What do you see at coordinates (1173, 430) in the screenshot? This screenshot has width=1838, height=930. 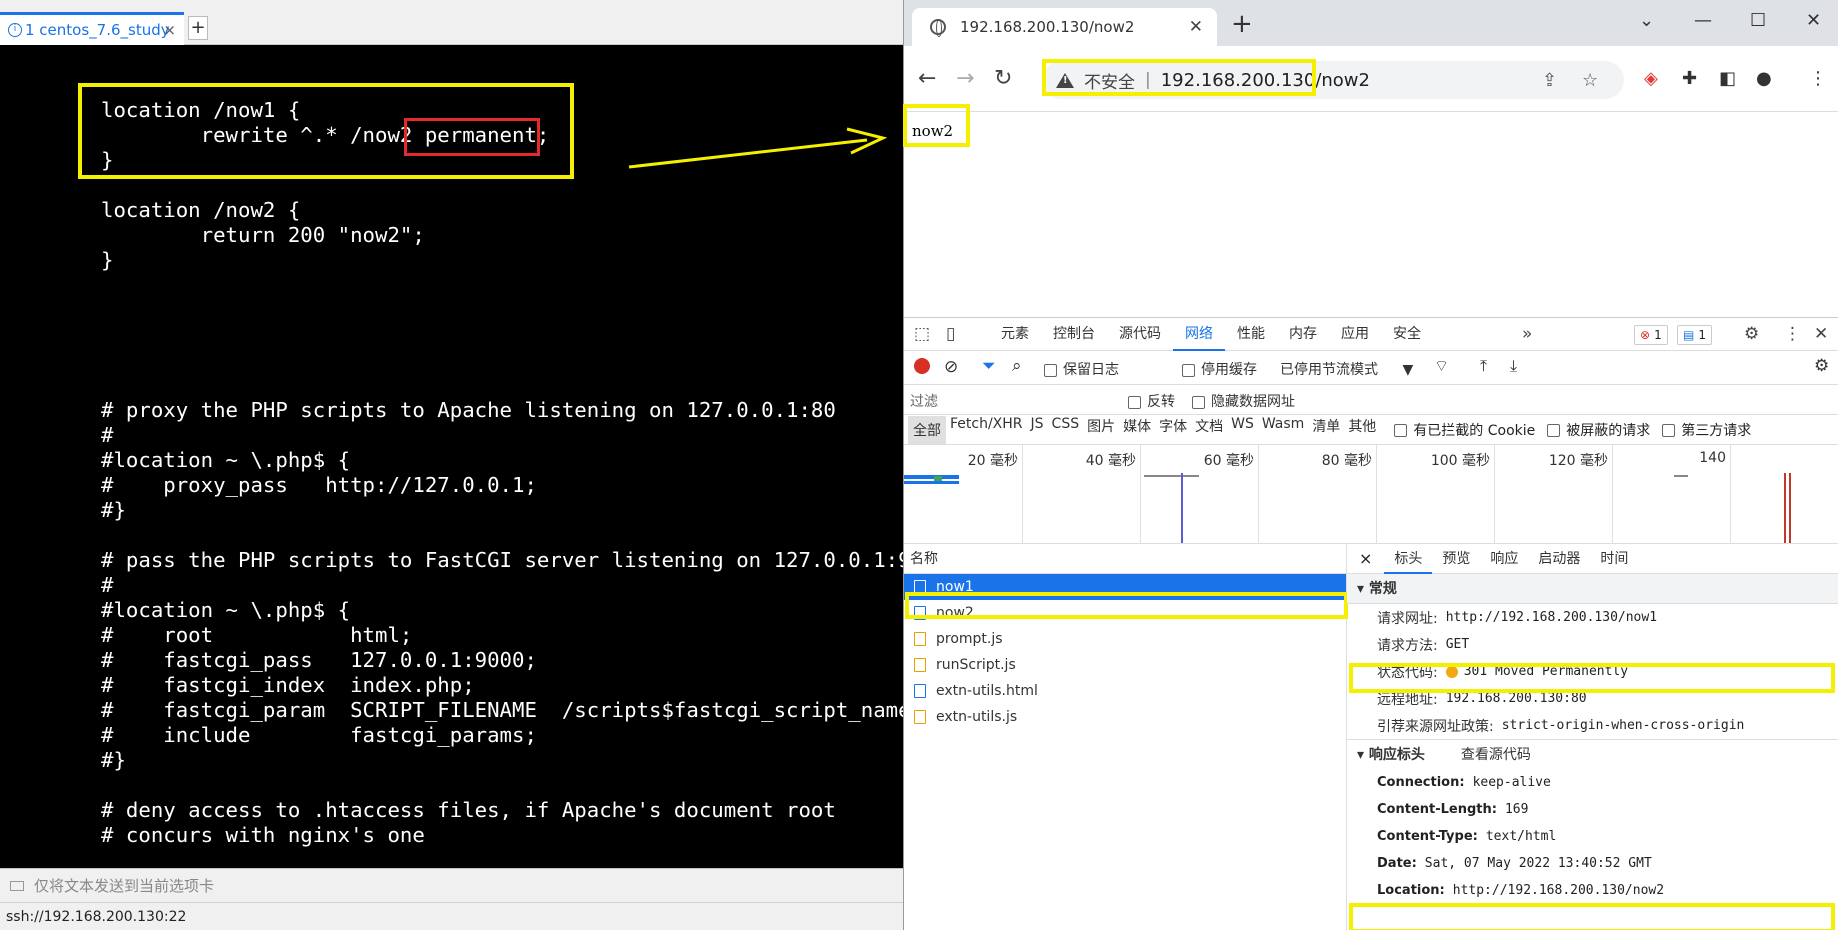 I see `type-filter: 字体` at bounding box center [1173, 430].